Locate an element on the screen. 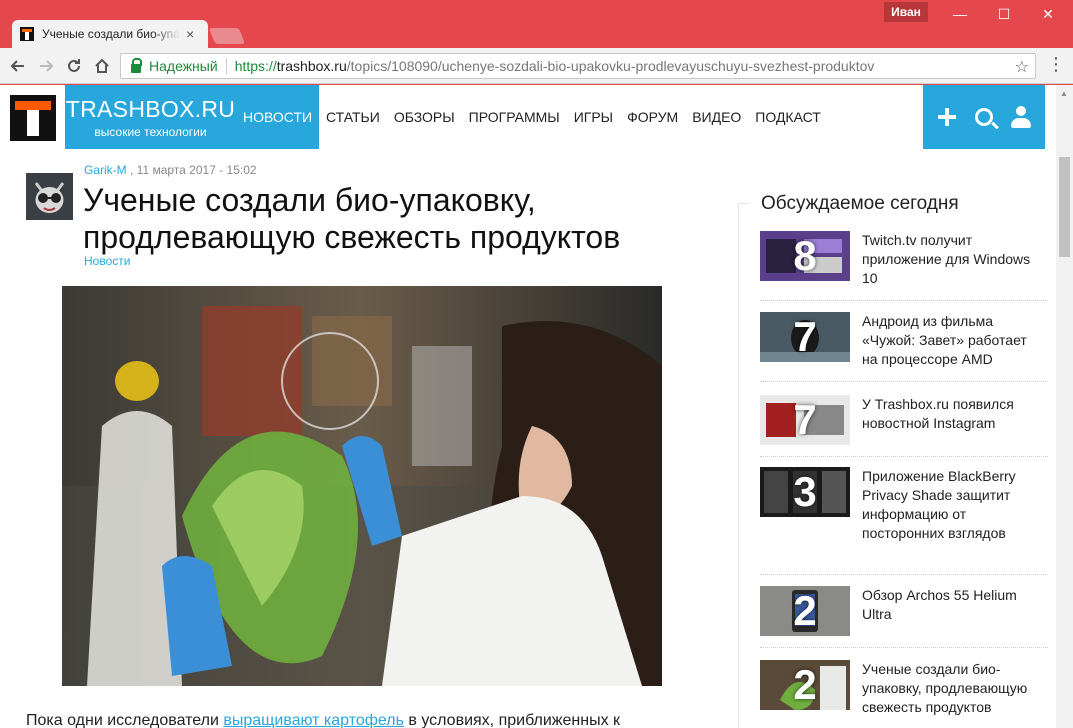  nav-item-games: ИГРЫ is located at coordinates (593, 117).